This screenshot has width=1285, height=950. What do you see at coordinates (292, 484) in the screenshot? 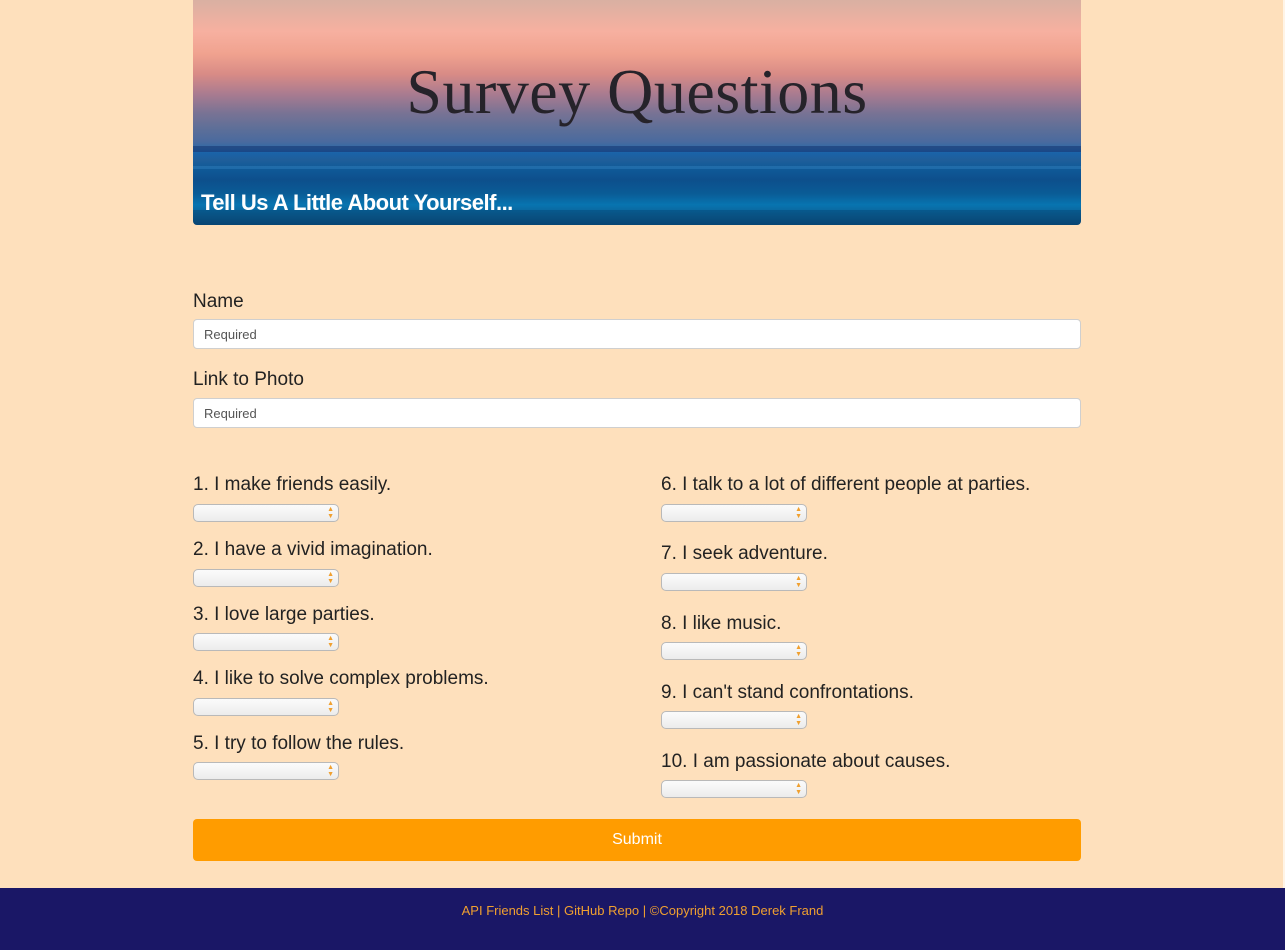
I see `question-label-1: 1. I make friends easily.` at bounding box center [292, 484].